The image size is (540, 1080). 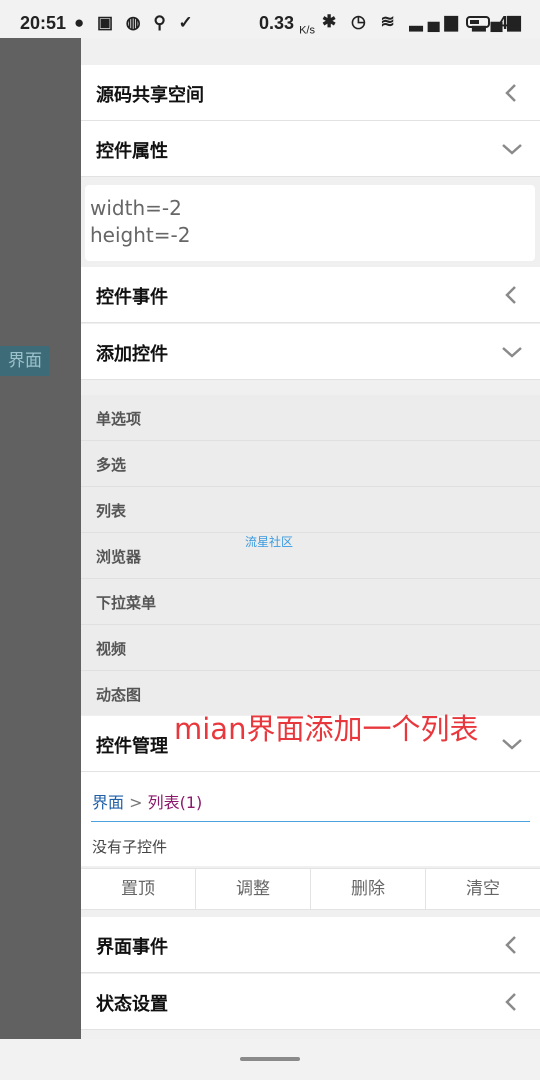 I want to click on watermark-text: 流星社区, so click(x=269, y=542).